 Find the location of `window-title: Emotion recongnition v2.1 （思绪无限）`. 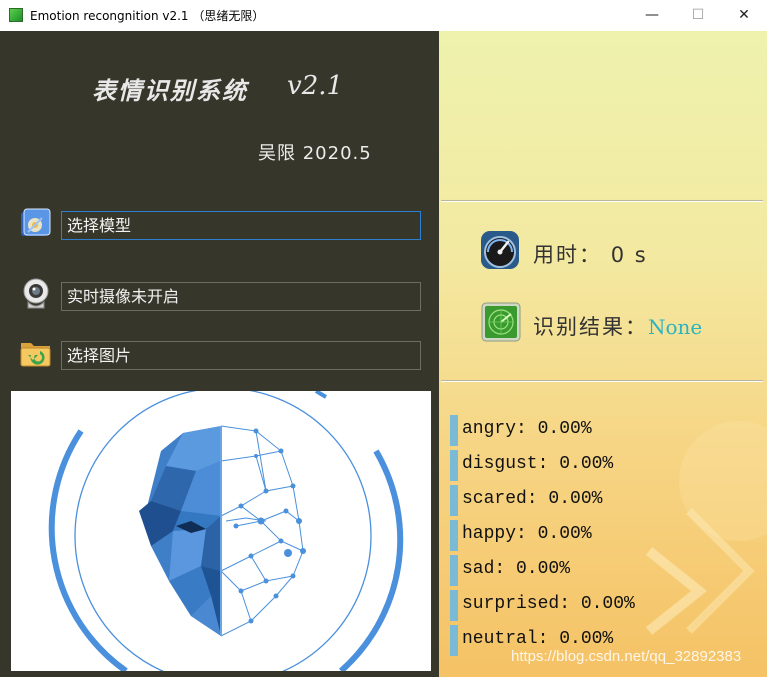

window-title: Emotion recongnition v2.1 （思绪无限） is located at coordinates (147, 16).